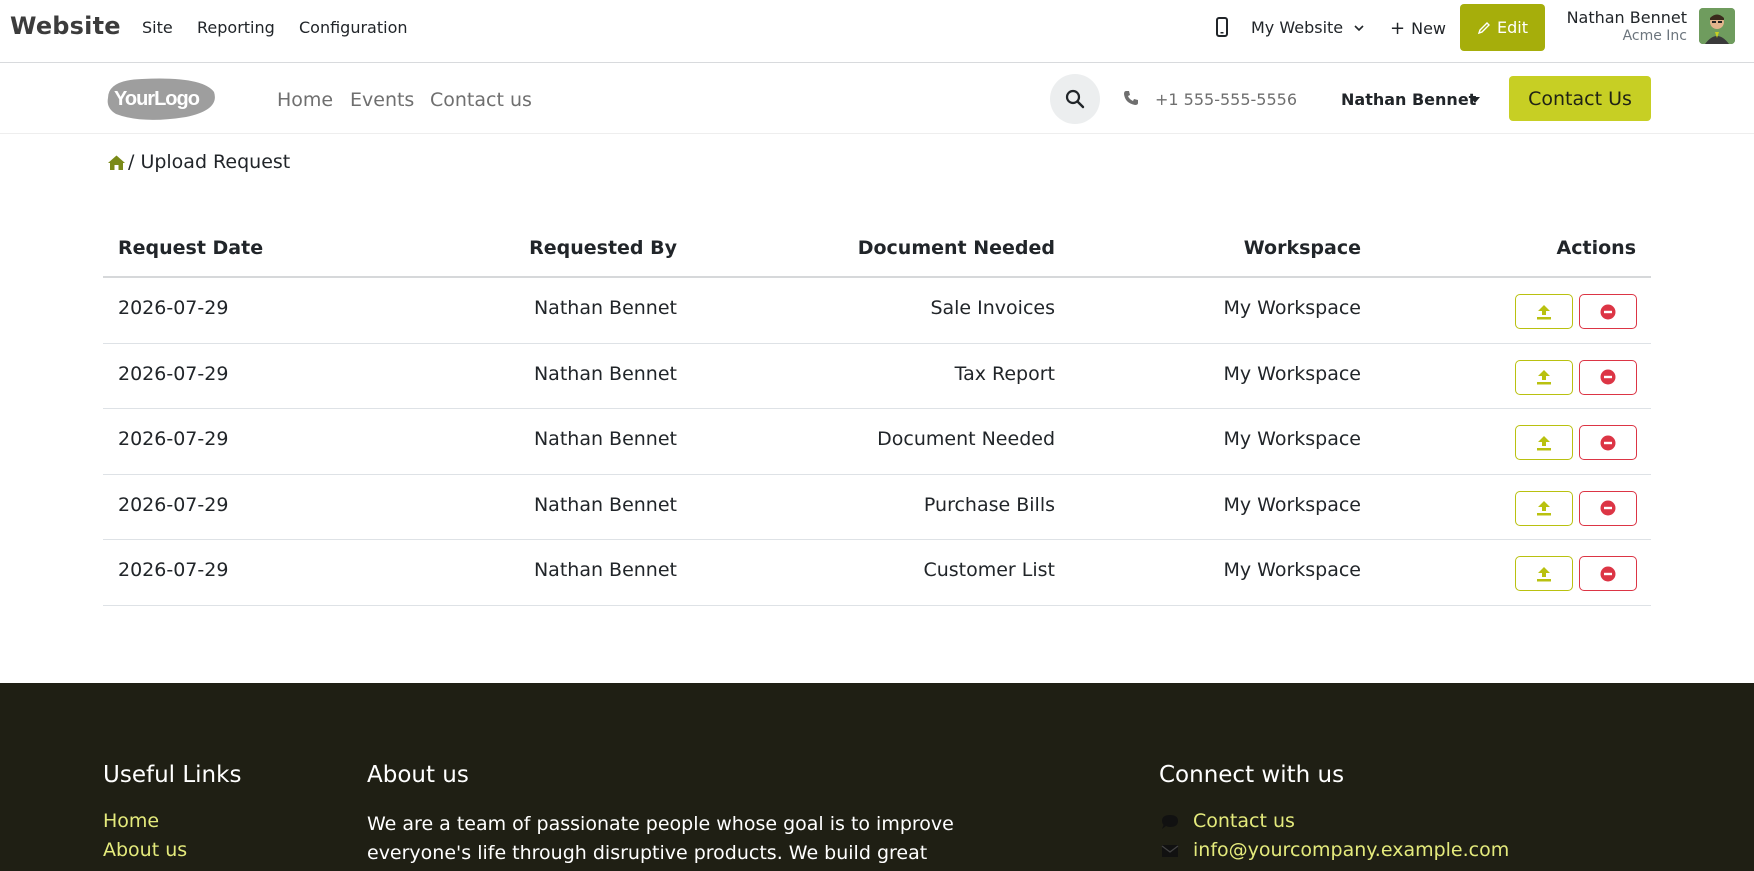  I want to click on admin-user-name: Nathan Bennet, so click(1627, 17).